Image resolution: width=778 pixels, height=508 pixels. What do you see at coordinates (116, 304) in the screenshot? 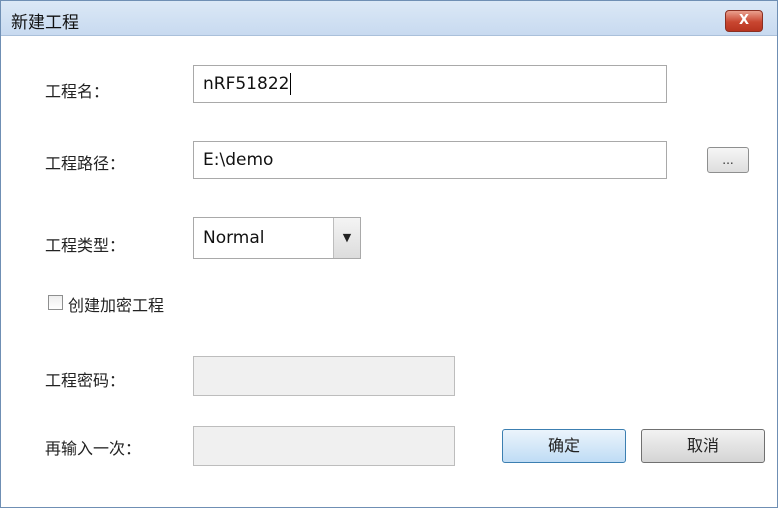
I see `encrypt-checkbox-label: 创建加密工程` at bounding box center [116, 304].